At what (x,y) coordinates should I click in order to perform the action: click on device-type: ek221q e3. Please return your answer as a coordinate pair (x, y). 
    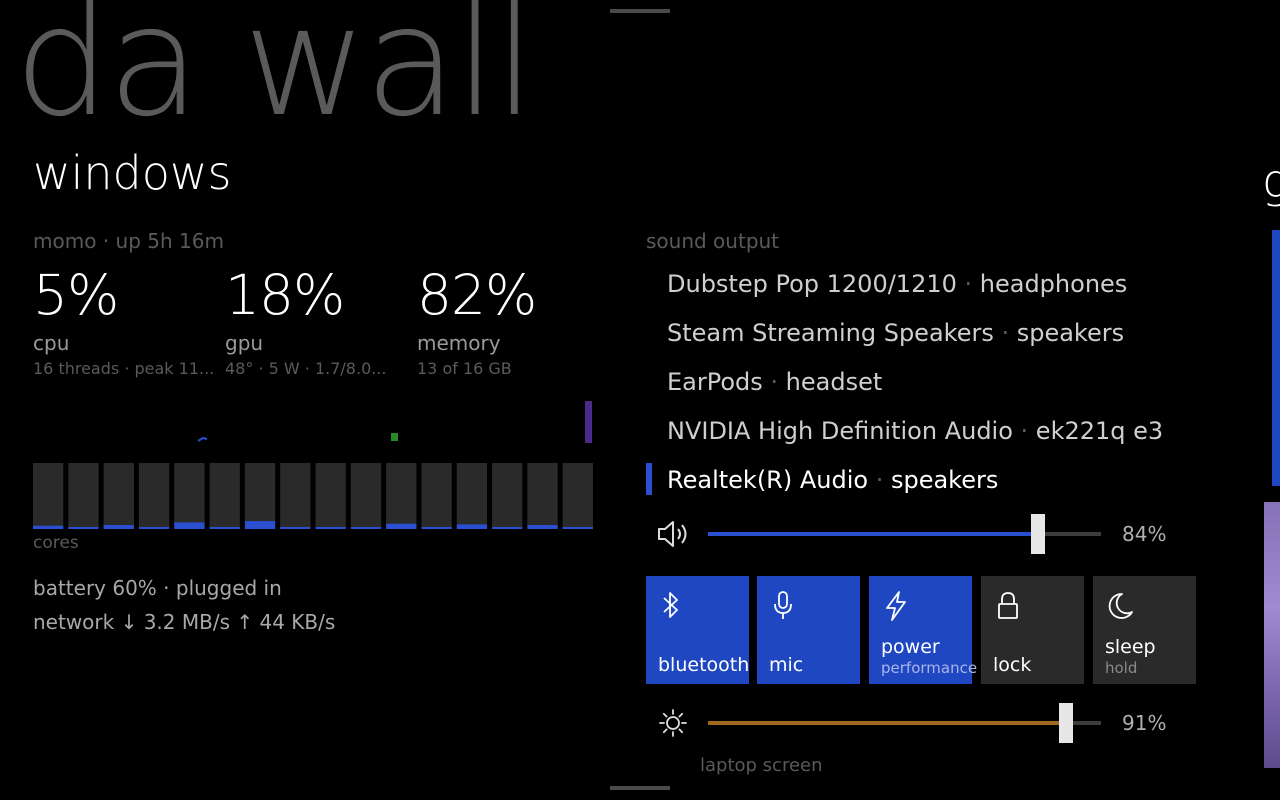
    Looking at the image, I should click on (1099, 431).